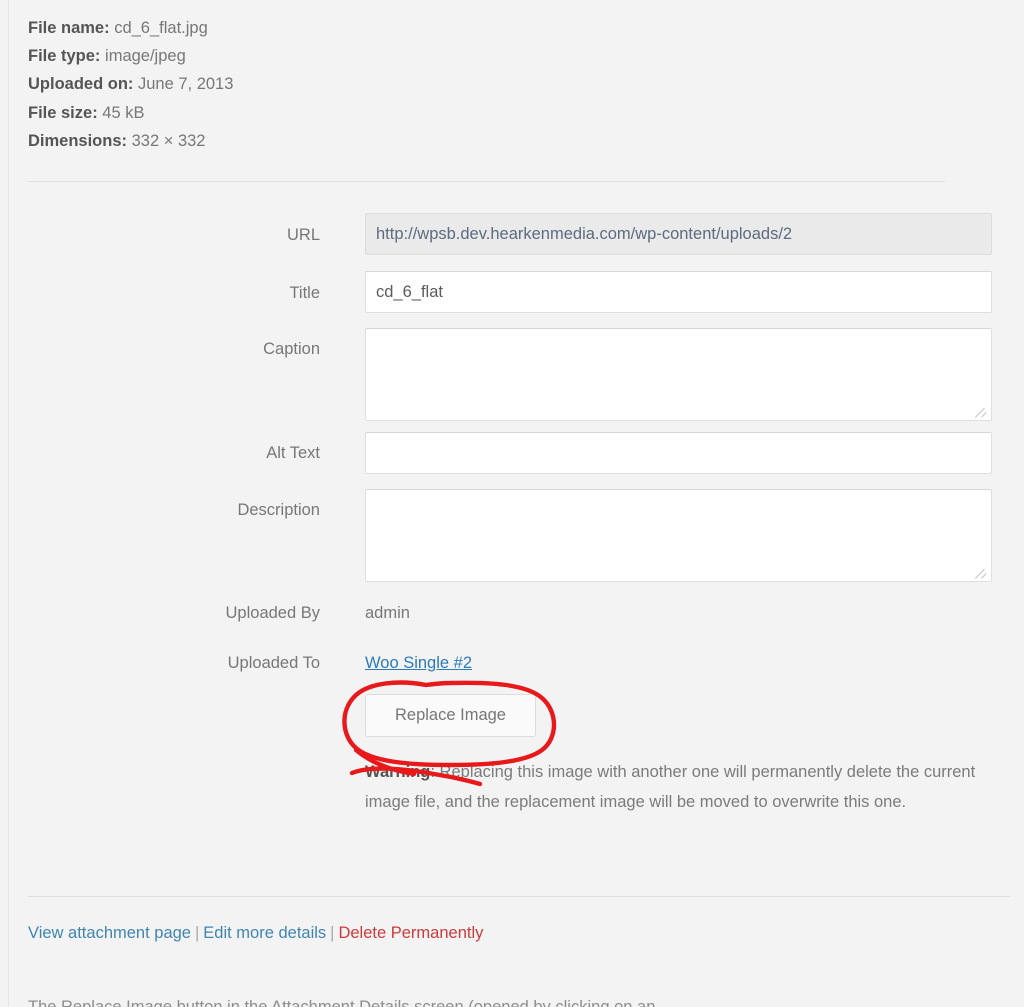 This screenshot has height=1007, width=1024. What do you see at coordinates (264, 933) in the screenshot?
I see `edit-more-details-link: Edit more details` at bounding box center [264, 933].